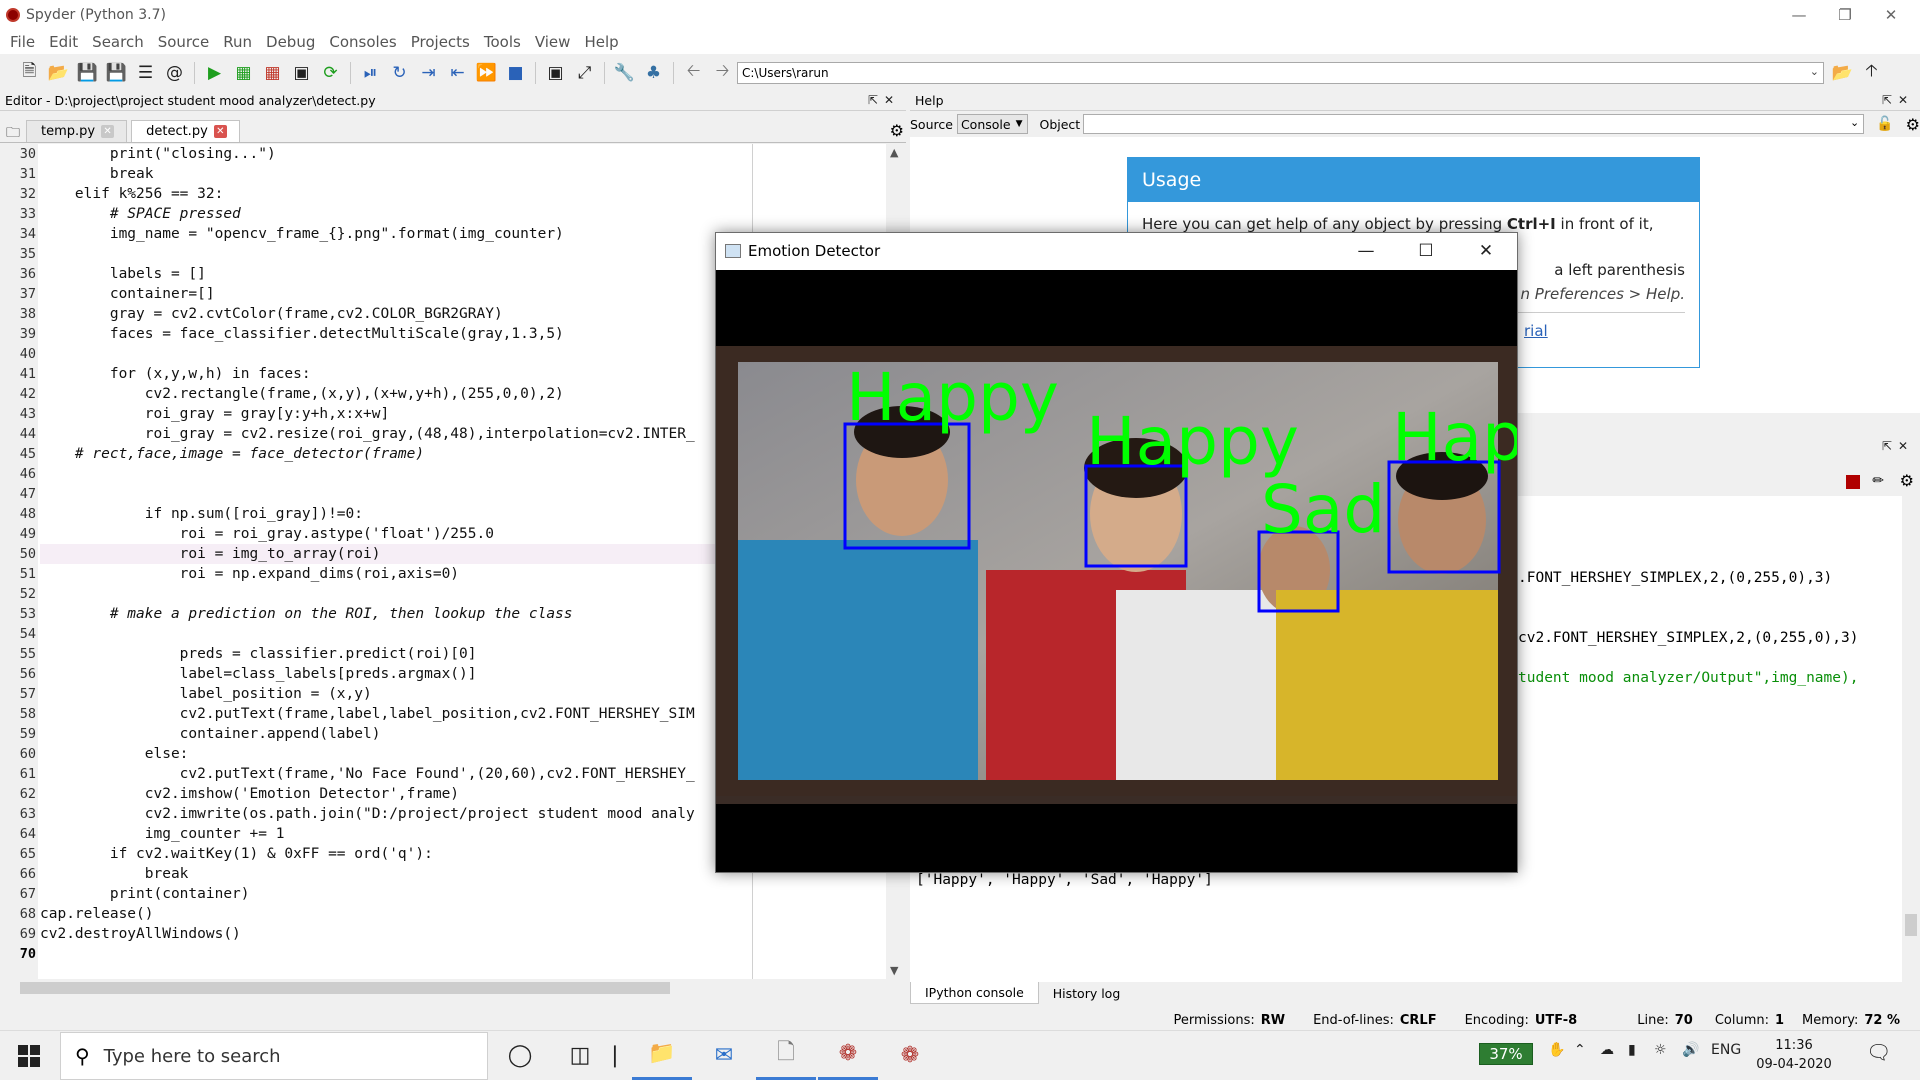 Image resolution: width=1920 pixels, height=1080 pixels. I want to click on back-arrow-icon: 🡠, so click(693, 72).